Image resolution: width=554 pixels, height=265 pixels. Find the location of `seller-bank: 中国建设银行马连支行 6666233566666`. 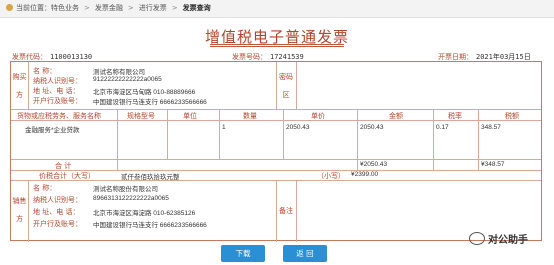

seller-bank: 中国建设银行马连支行 6666233566666 is located at coordinates (150, 225).